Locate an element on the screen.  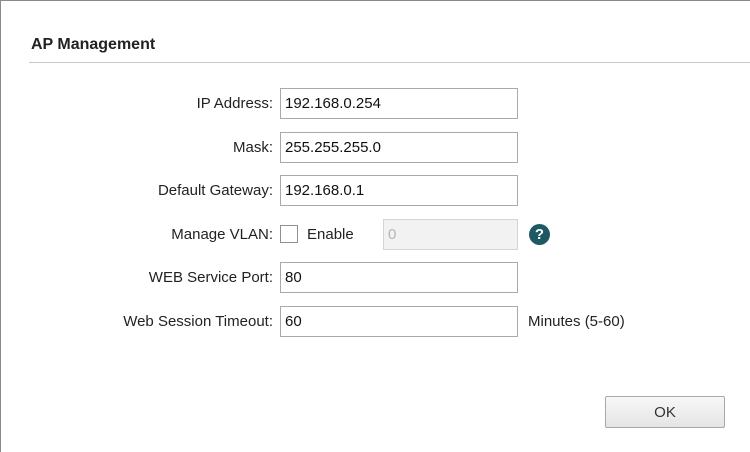
ip-address-row: IP Address: is located at coordinates (375, 103).